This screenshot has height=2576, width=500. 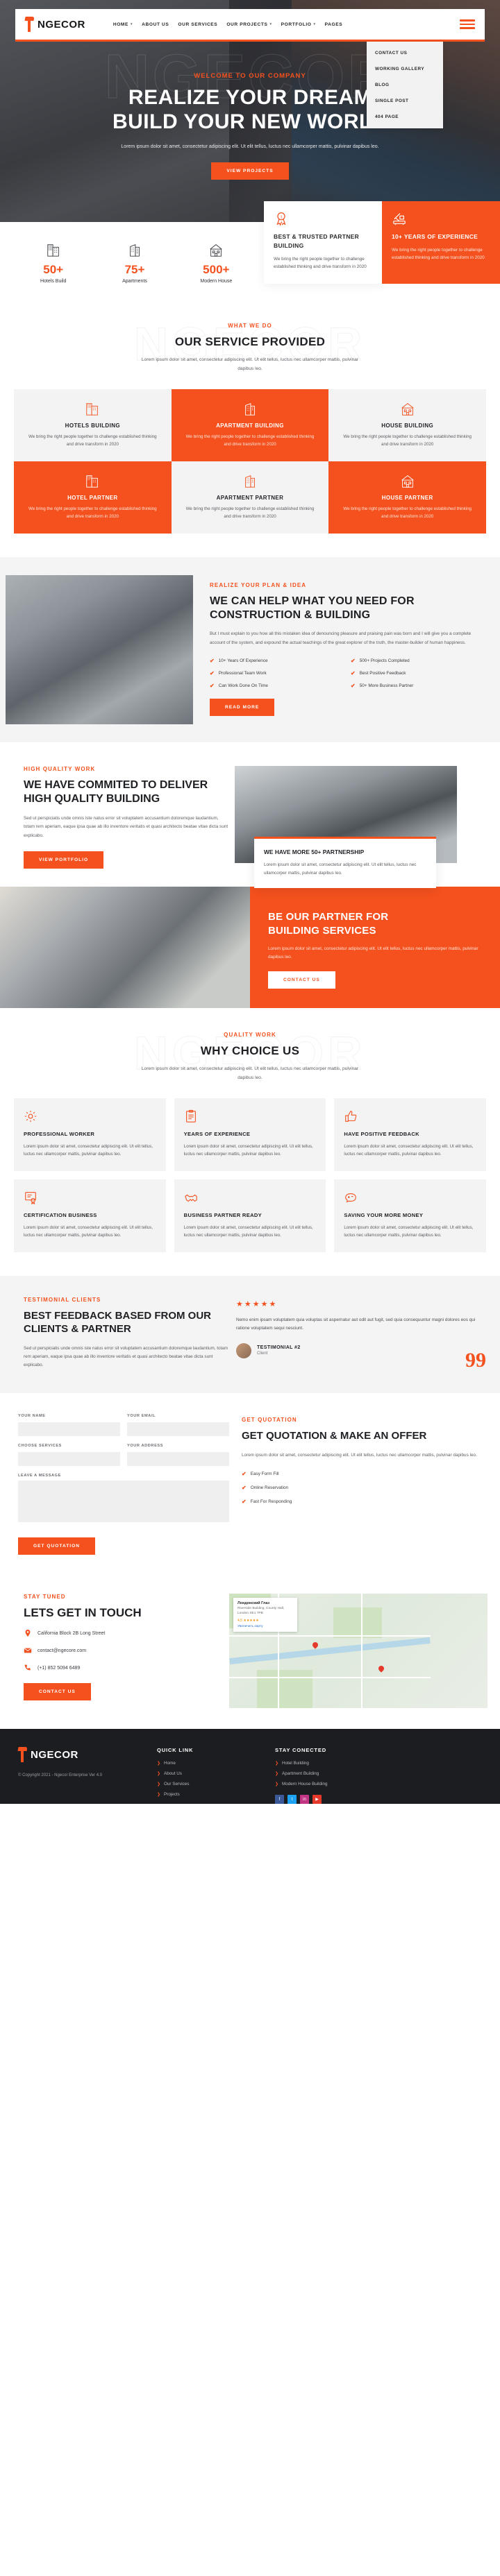 I want to click on your-name-input, so click(x=69, y=1429).